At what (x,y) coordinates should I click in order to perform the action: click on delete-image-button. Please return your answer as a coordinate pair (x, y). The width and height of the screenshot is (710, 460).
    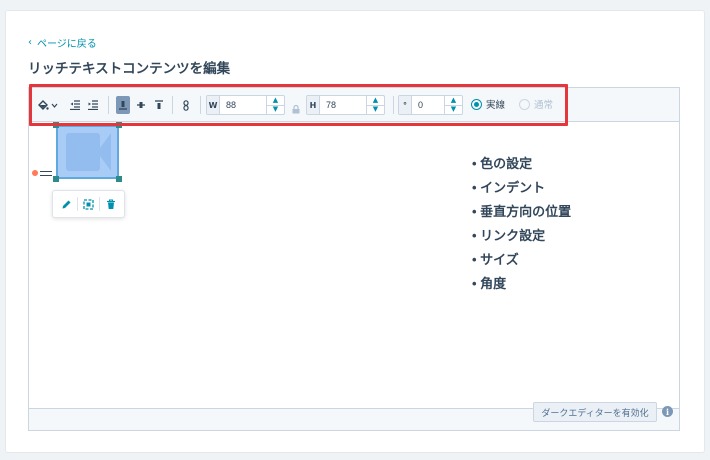
    Looking at the image, I should click on (111, 204).